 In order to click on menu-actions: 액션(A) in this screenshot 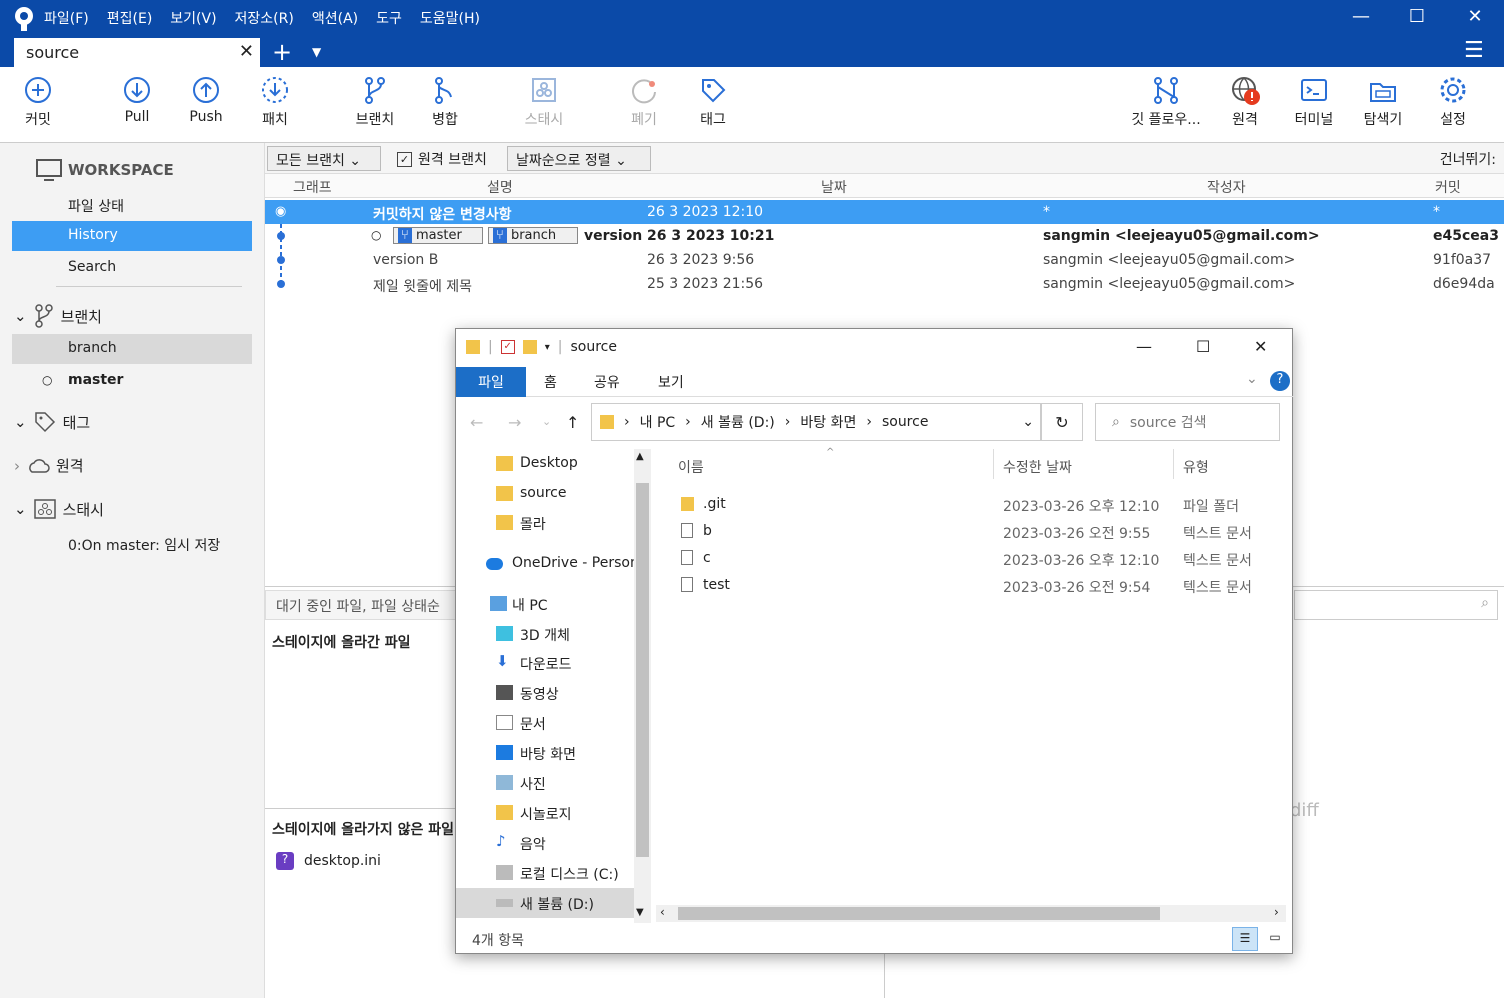, I will do `click(335, 18)`.